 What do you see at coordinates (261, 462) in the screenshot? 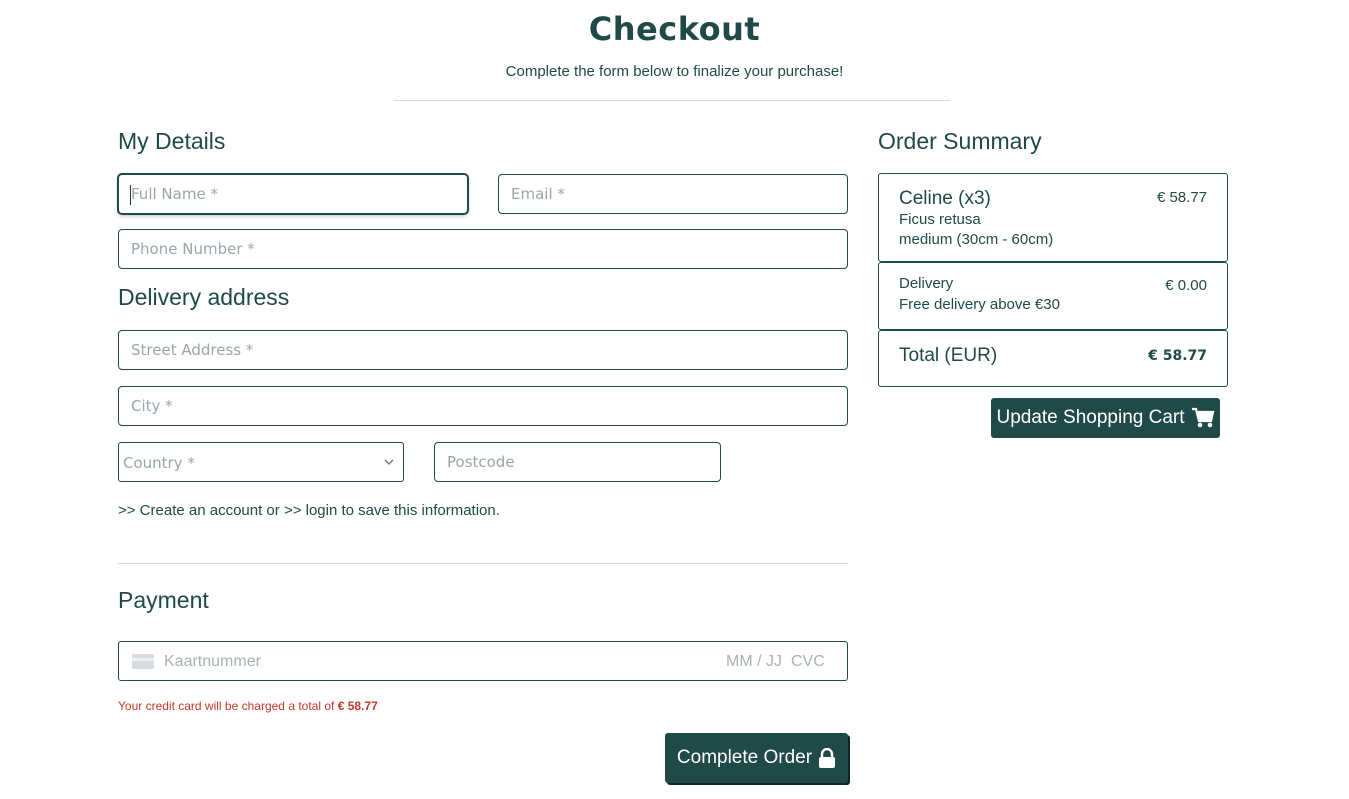
I see `country-select: Country *` at bounding box center [261, 462].